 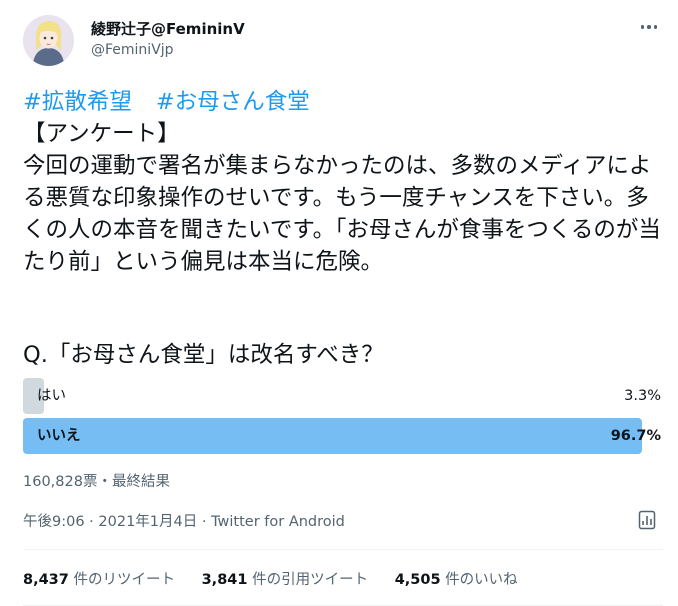 What do you see at coordinates (59, 436) in the screenshot?
I see `poll-option-label: いいえ` at bounding box center [59, 436].